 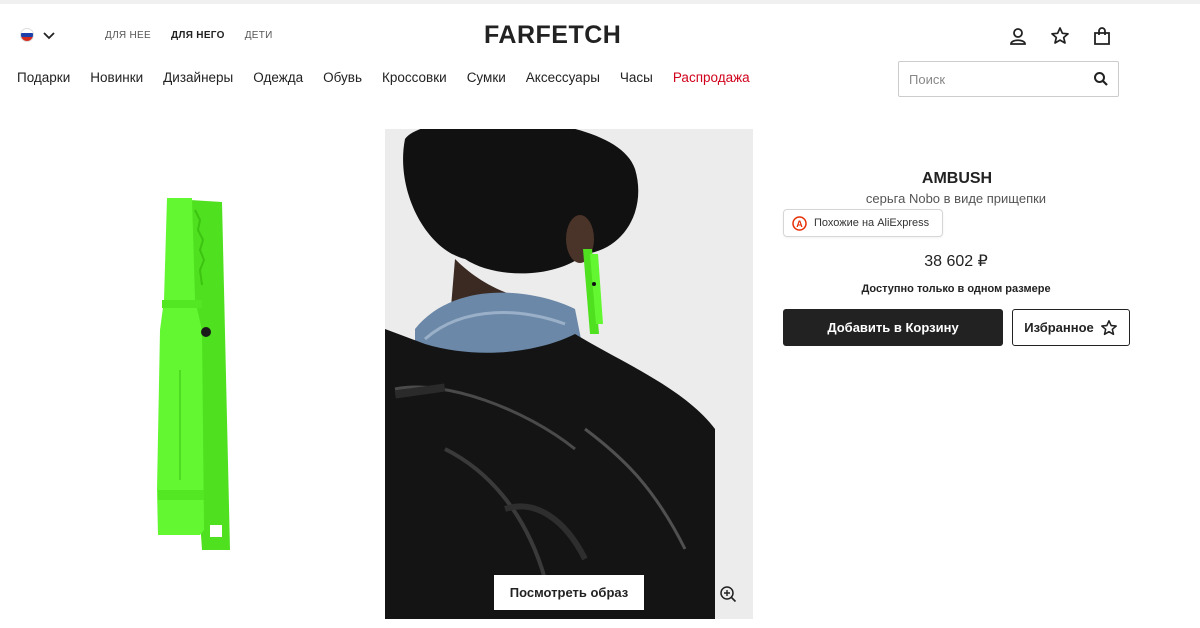 I want to click on country-selector, so click(x=38, y=35).